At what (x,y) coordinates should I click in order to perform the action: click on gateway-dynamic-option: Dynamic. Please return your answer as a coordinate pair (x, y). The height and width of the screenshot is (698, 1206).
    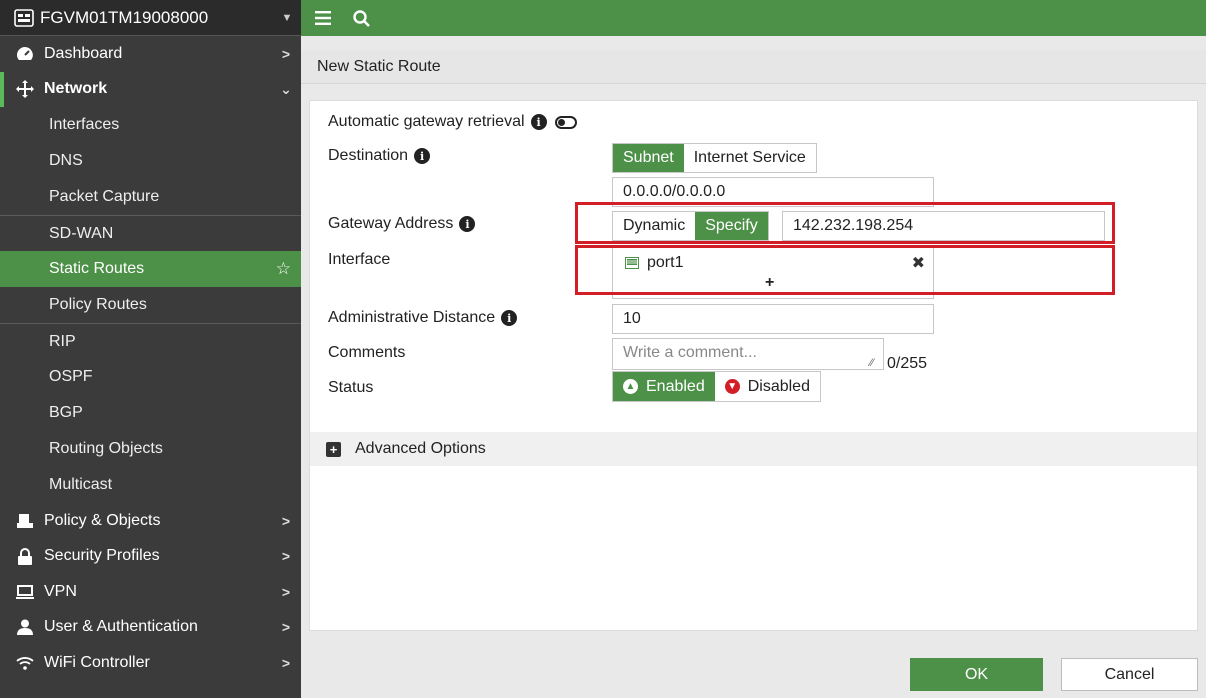
    Looking at the image, I should click on (654, 226).